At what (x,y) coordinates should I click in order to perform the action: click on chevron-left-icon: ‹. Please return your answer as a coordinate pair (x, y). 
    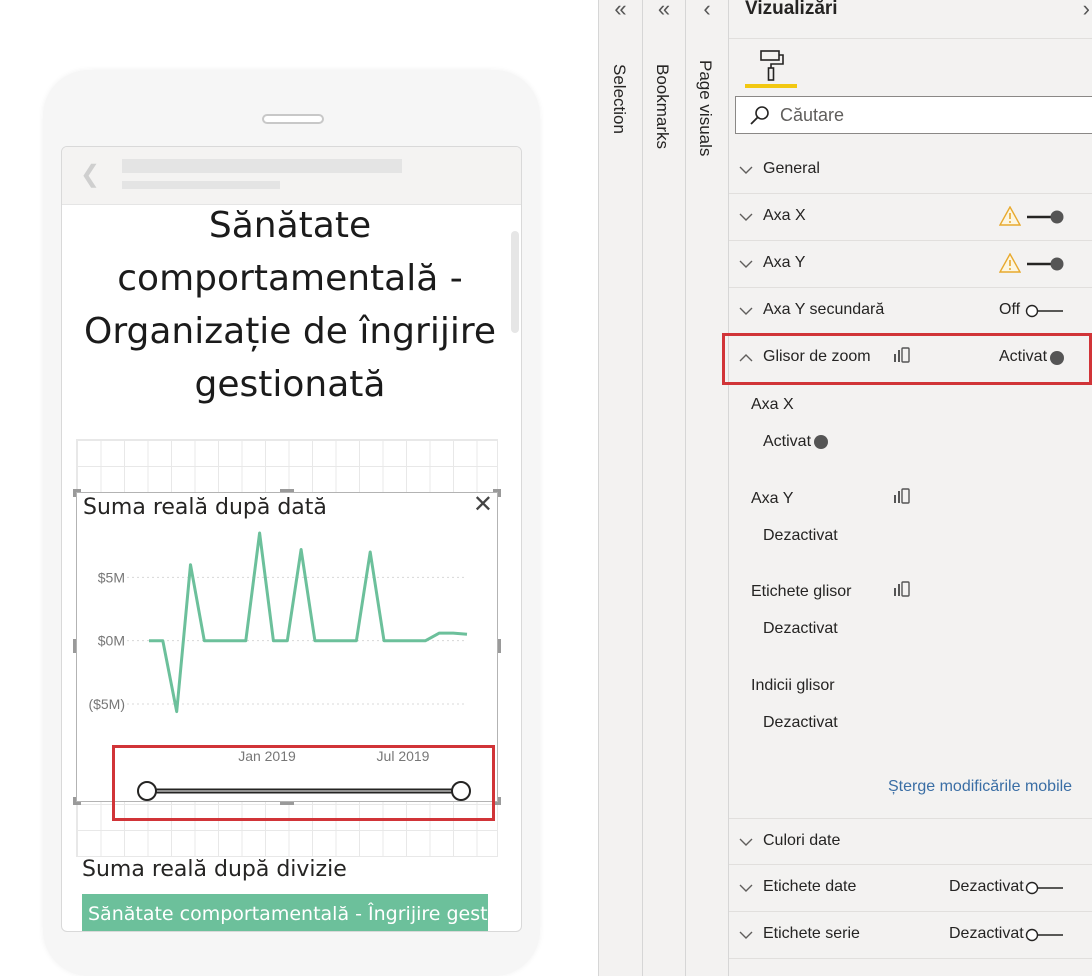
    Looking at the image, I should click on (707, 11).